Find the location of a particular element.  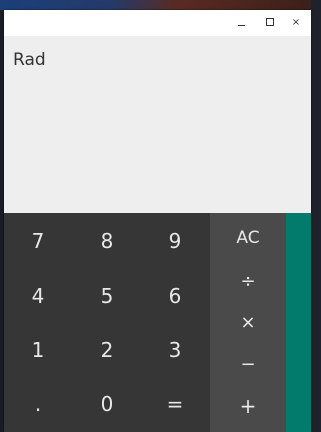

key-0: 0 is located at coordinates (107, 404).